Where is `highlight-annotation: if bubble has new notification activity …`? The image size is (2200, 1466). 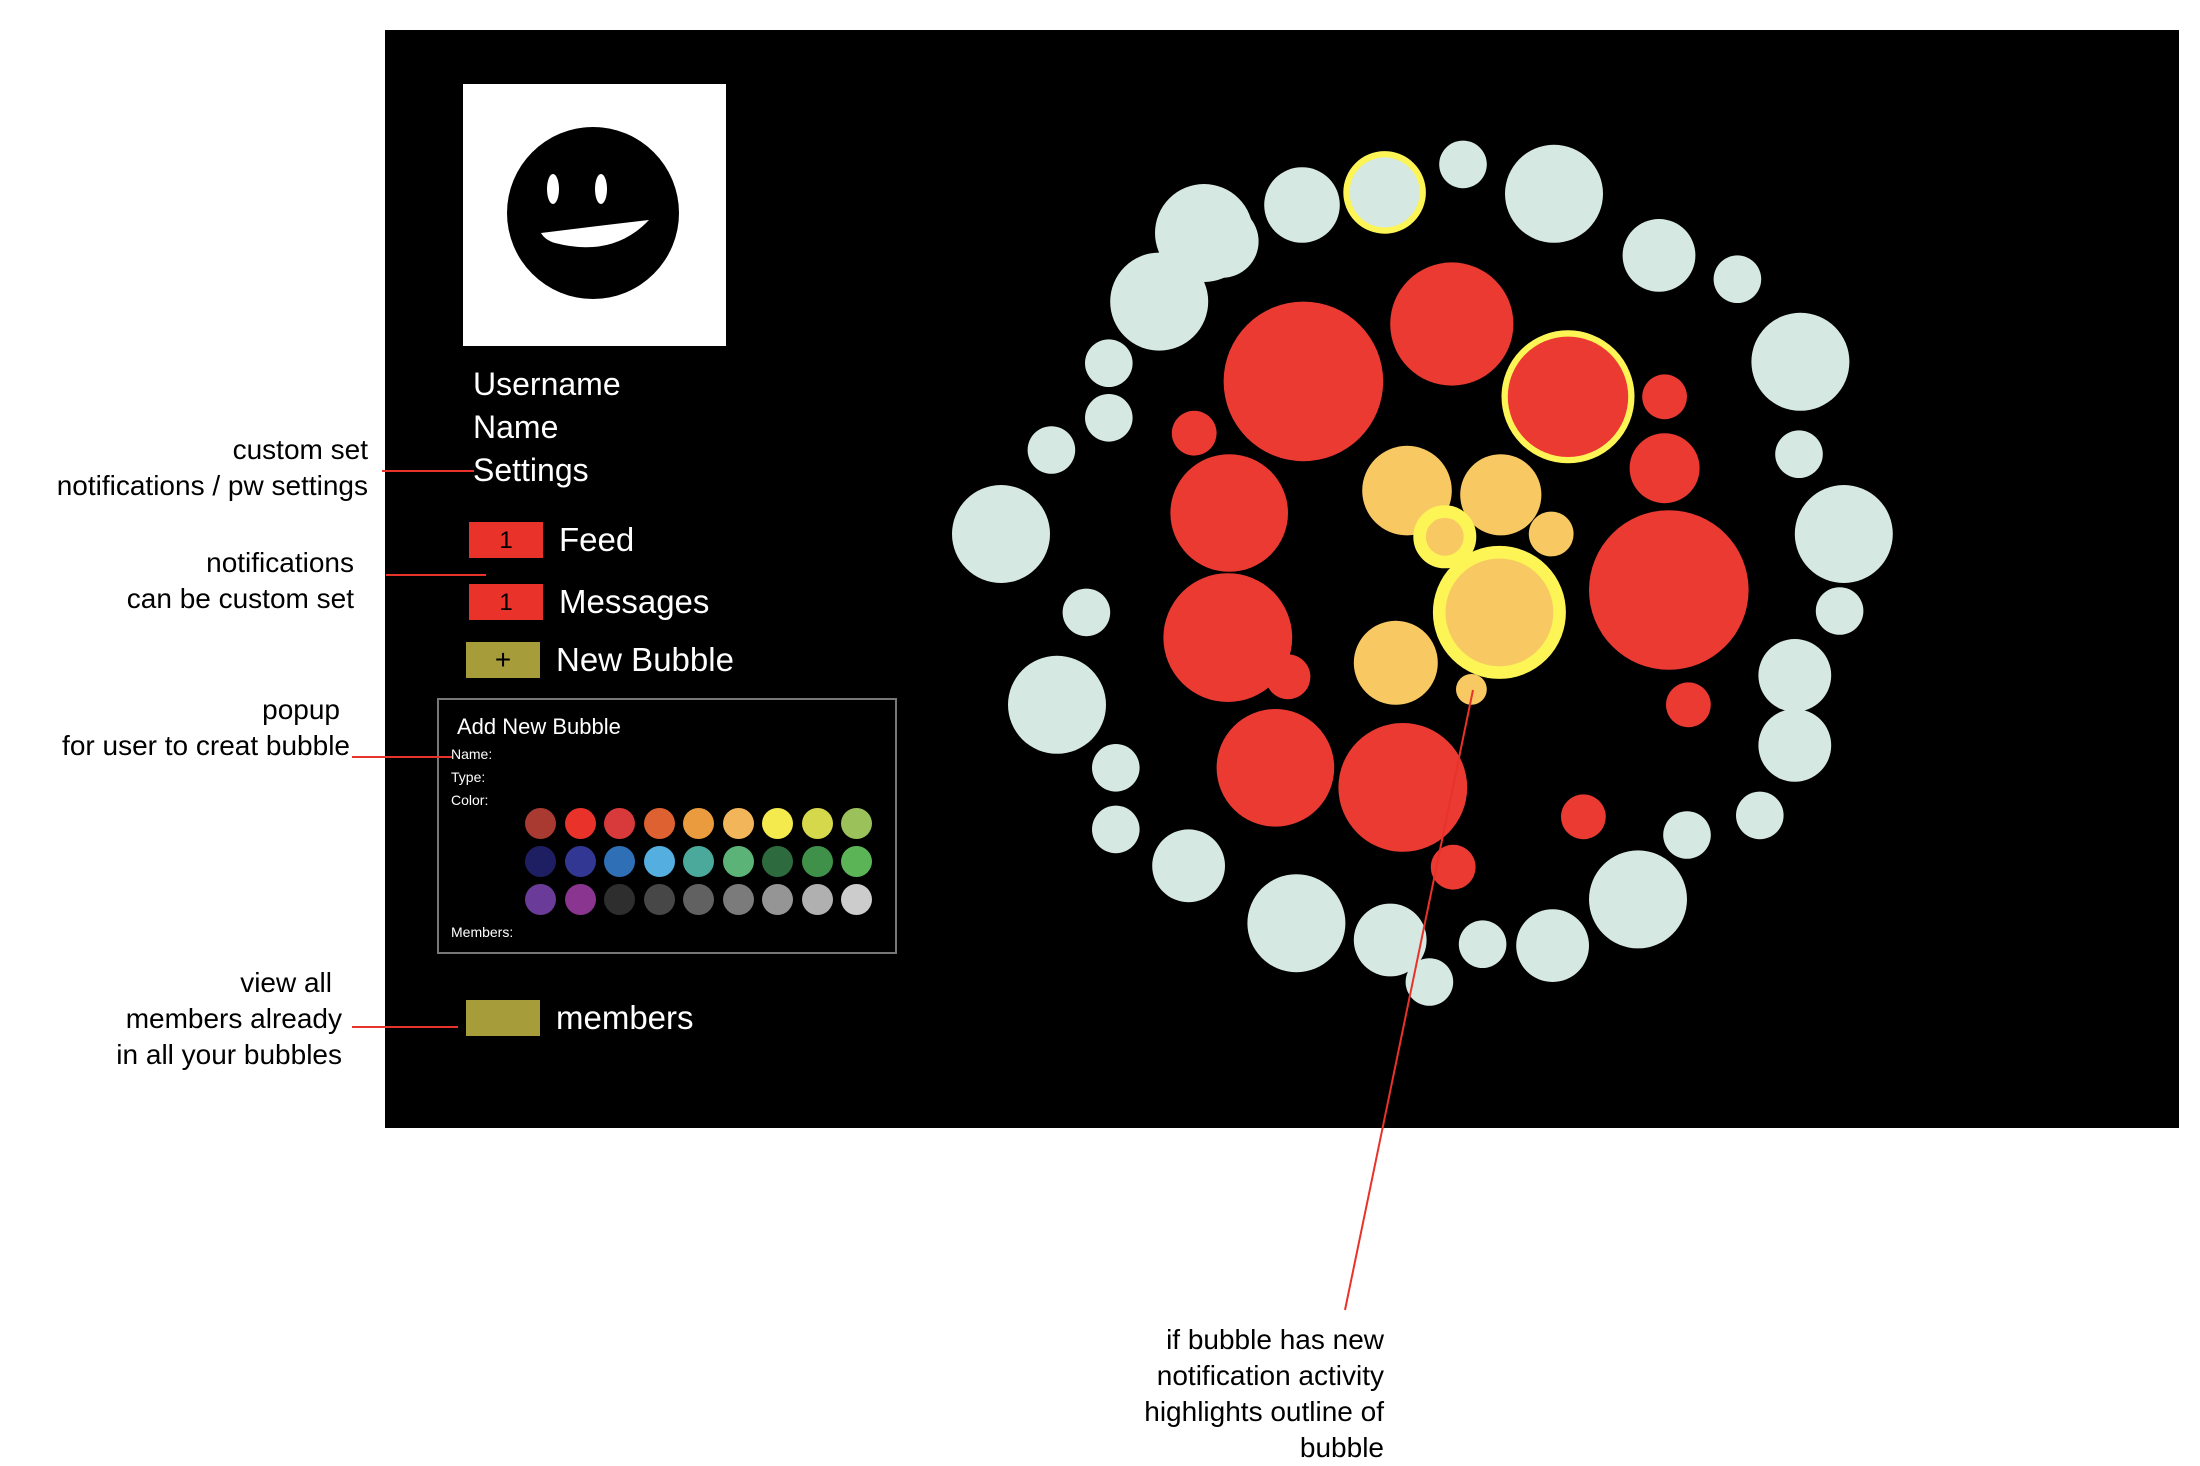
highlight-annotation: if bubble has new notification activity … is located at coordinates (1264, 1394).